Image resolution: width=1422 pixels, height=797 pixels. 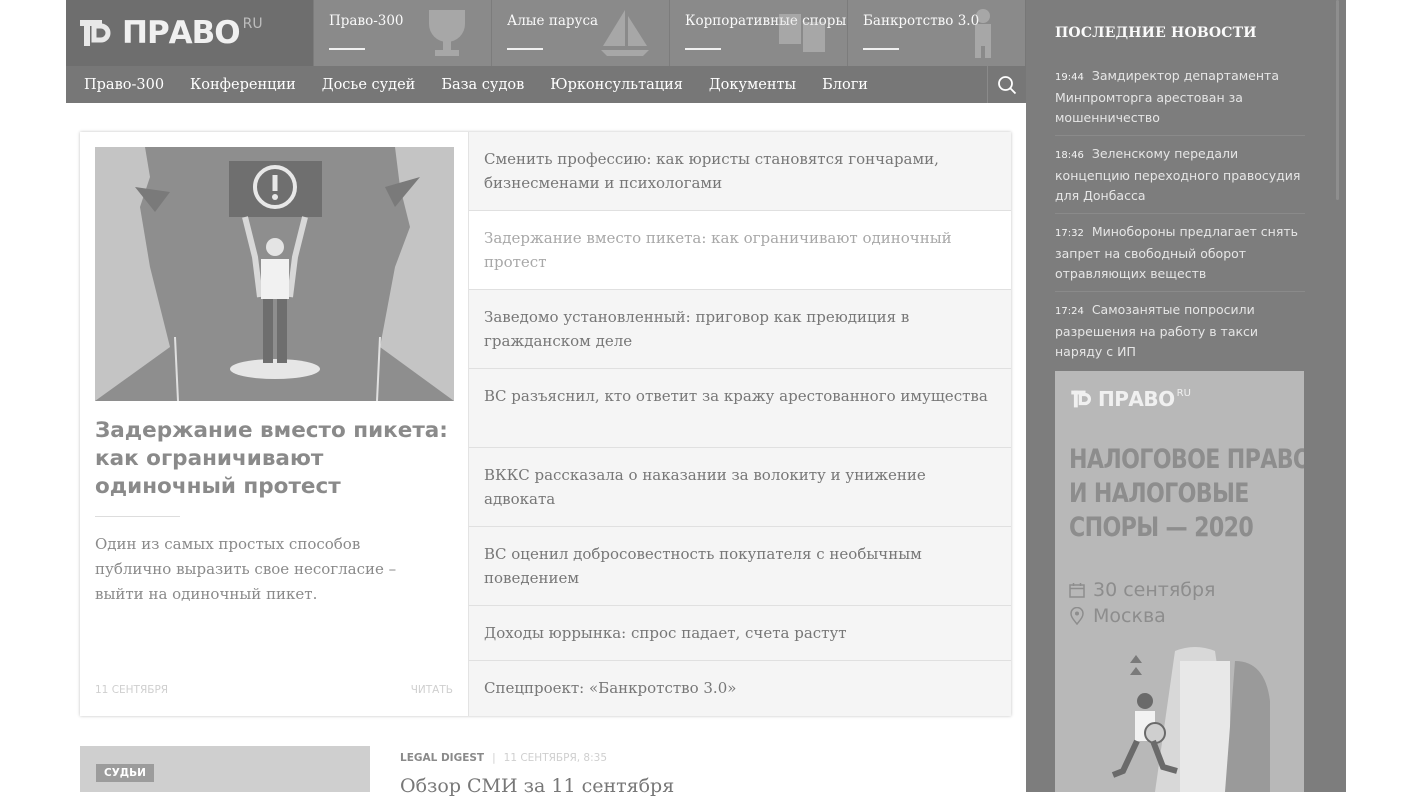 I want to click on nav-item-documents: Документы, so click(x=752, y=85).